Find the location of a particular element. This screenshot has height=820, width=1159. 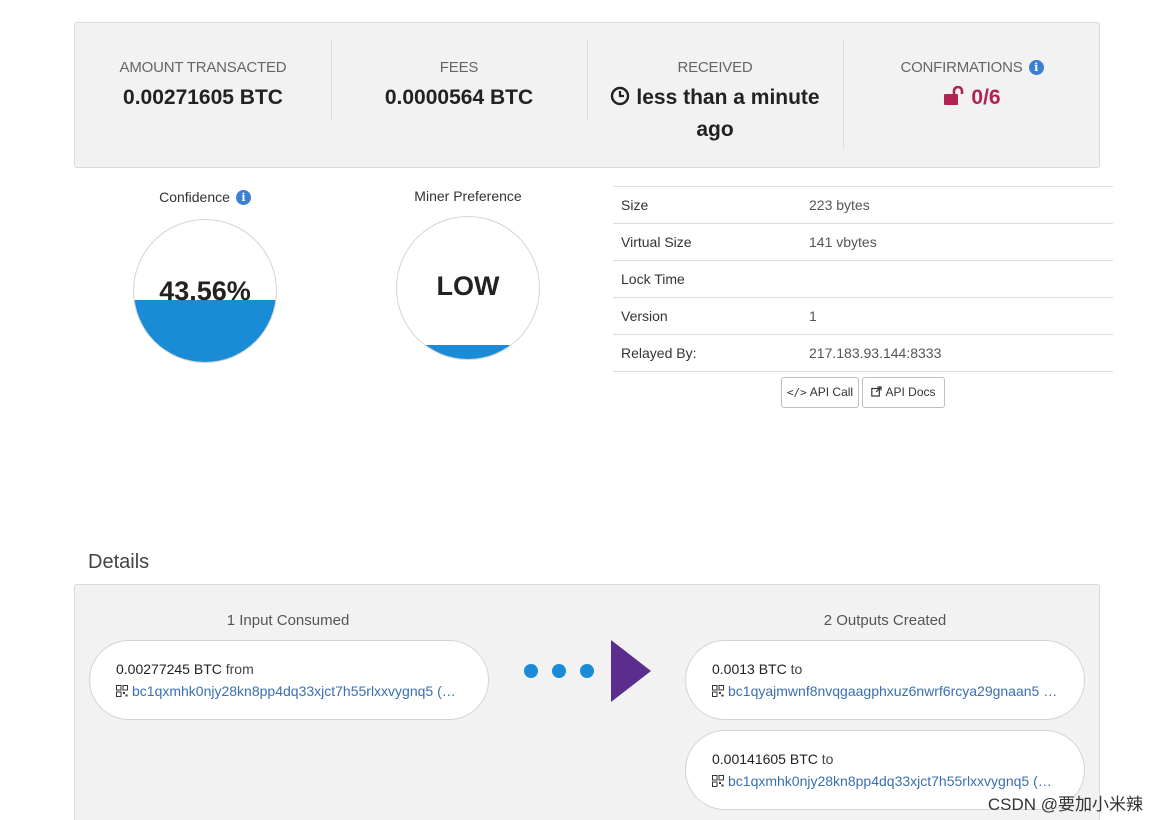

miner-preference-value: LOW is located at coordinates (468, 286).